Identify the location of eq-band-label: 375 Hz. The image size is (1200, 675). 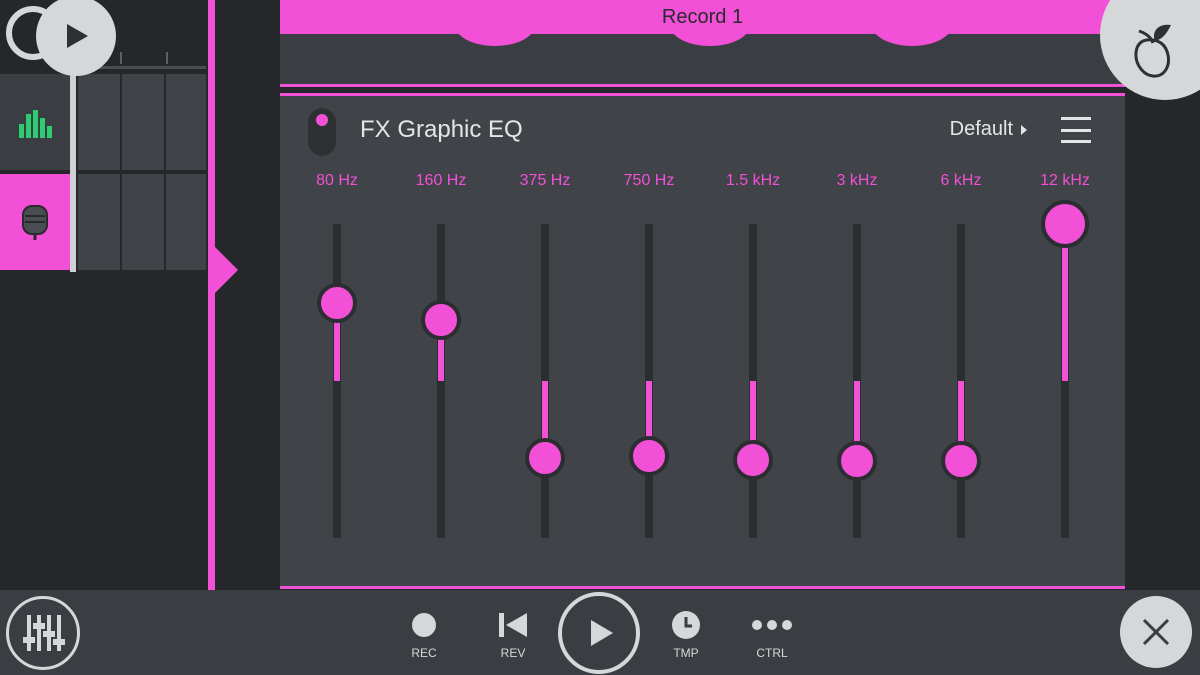
(545, 180).